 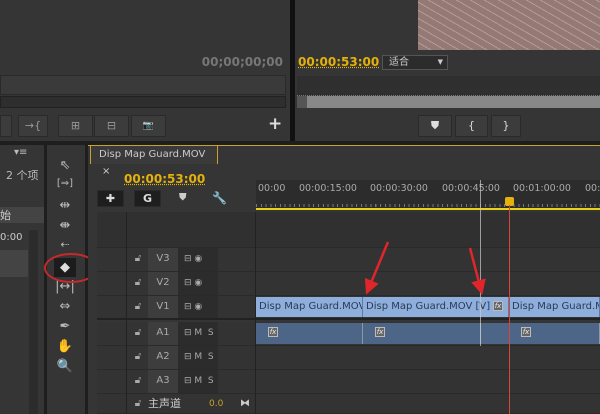 What do you see at coordinates (425, 268) in the screenshot?
I see `annotation-arrows` at bounding box center [425, 268].